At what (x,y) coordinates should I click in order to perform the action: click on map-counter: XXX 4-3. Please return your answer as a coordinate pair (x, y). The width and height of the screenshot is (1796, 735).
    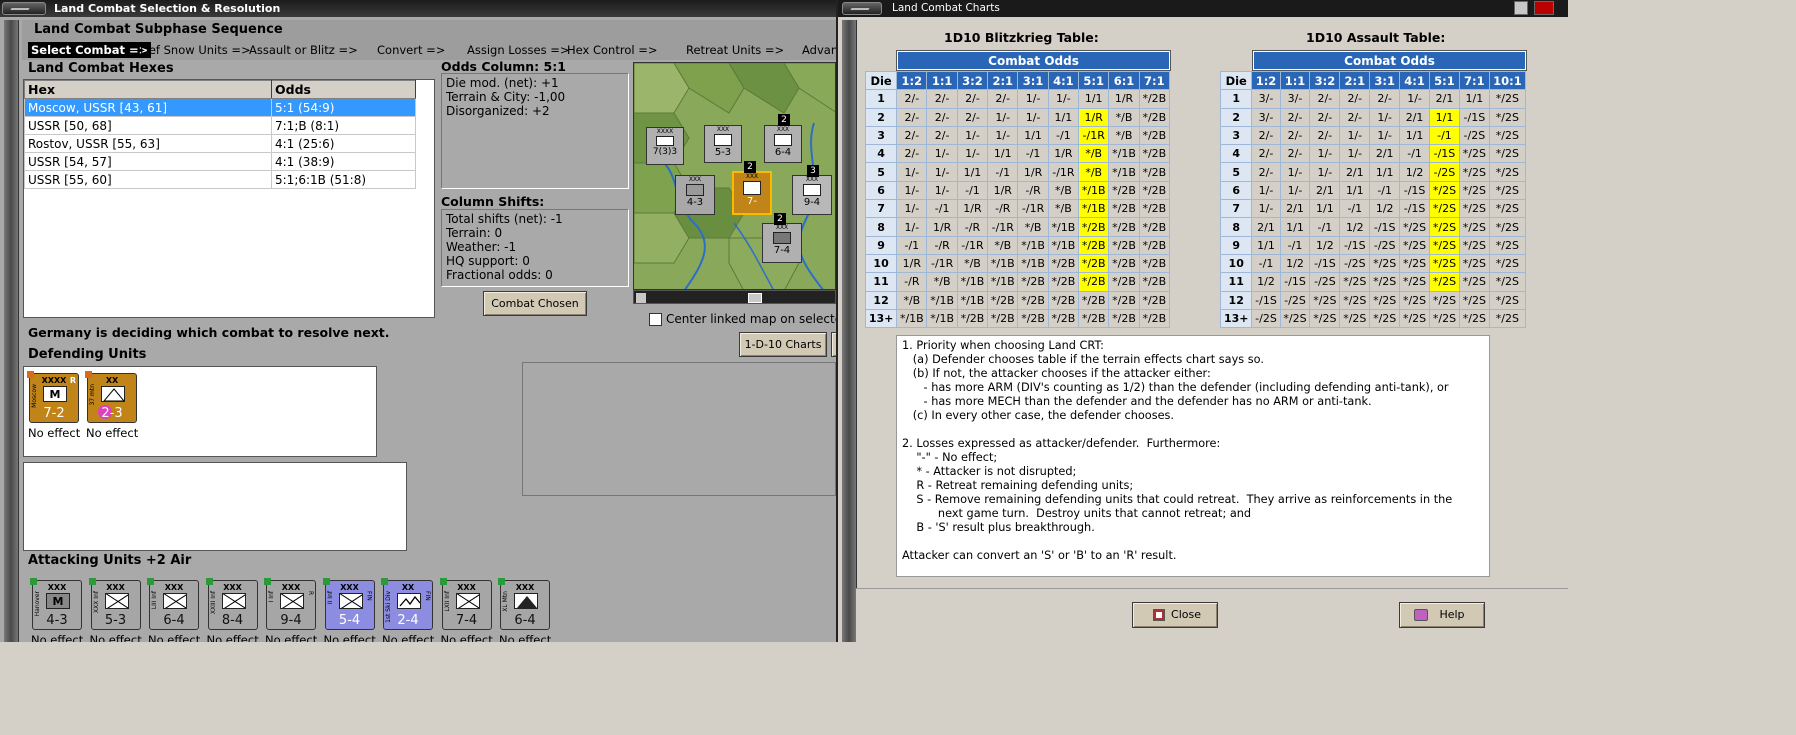
    Looking at the image, I should click on (695, 195).